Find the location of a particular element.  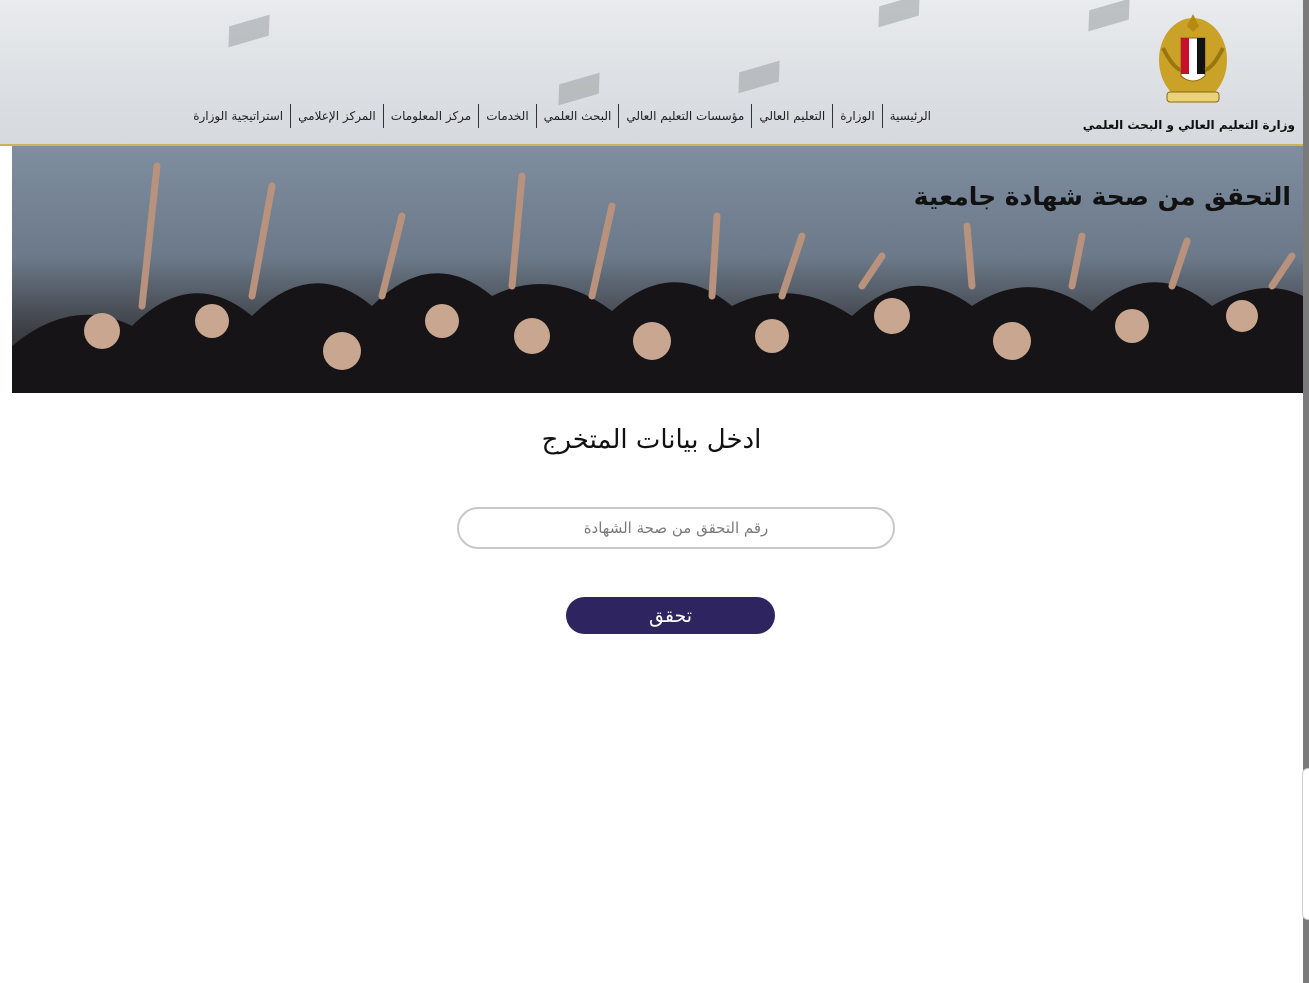

verify-button: تحقق is located at coordinates (670, 615).